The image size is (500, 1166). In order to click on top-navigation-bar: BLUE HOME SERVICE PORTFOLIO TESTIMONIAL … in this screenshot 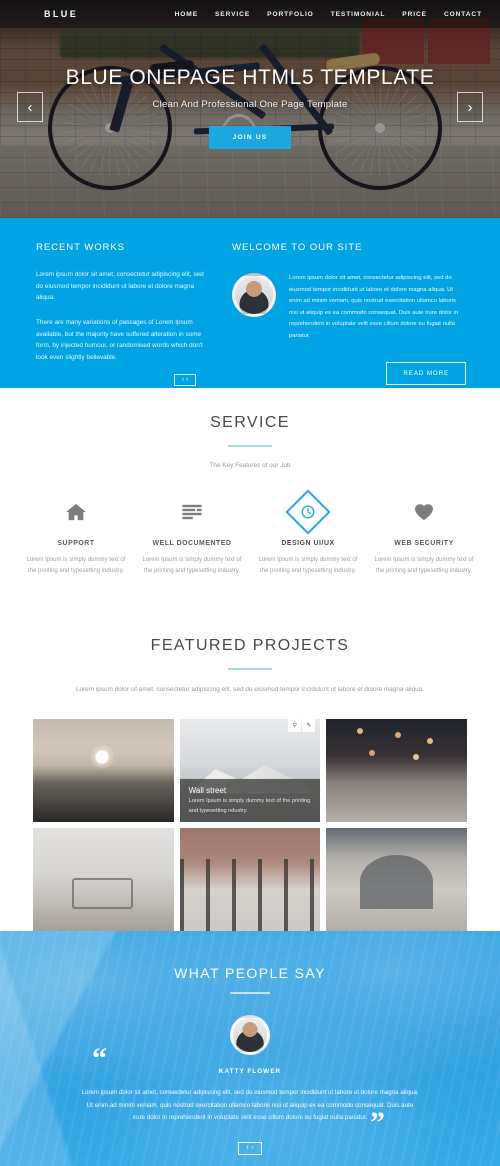, I will do `click(250, 14)`.